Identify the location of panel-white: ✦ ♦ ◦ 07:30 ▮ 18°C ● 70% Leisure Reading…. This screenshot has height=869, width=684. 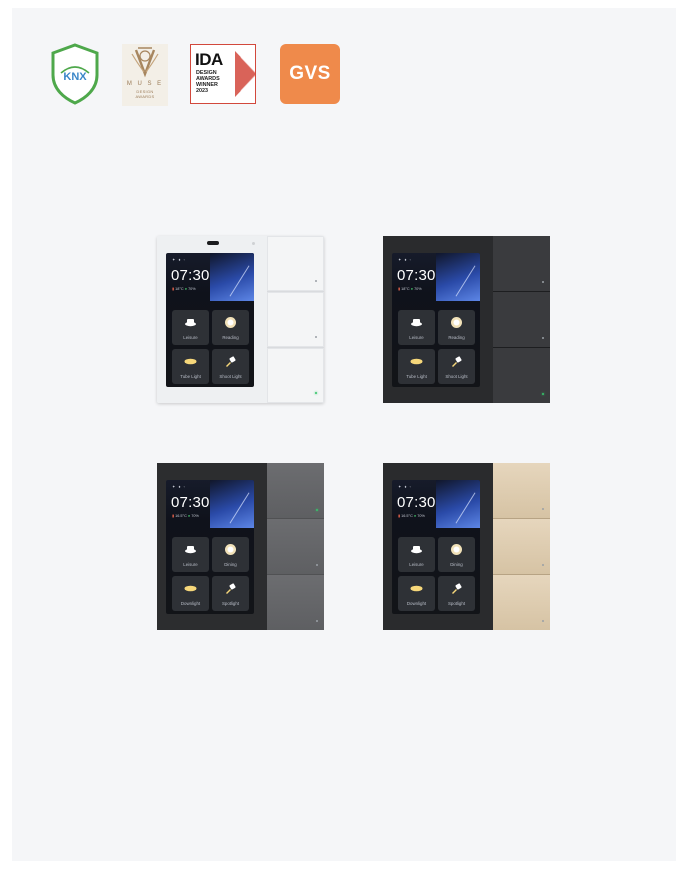
(240, 319).